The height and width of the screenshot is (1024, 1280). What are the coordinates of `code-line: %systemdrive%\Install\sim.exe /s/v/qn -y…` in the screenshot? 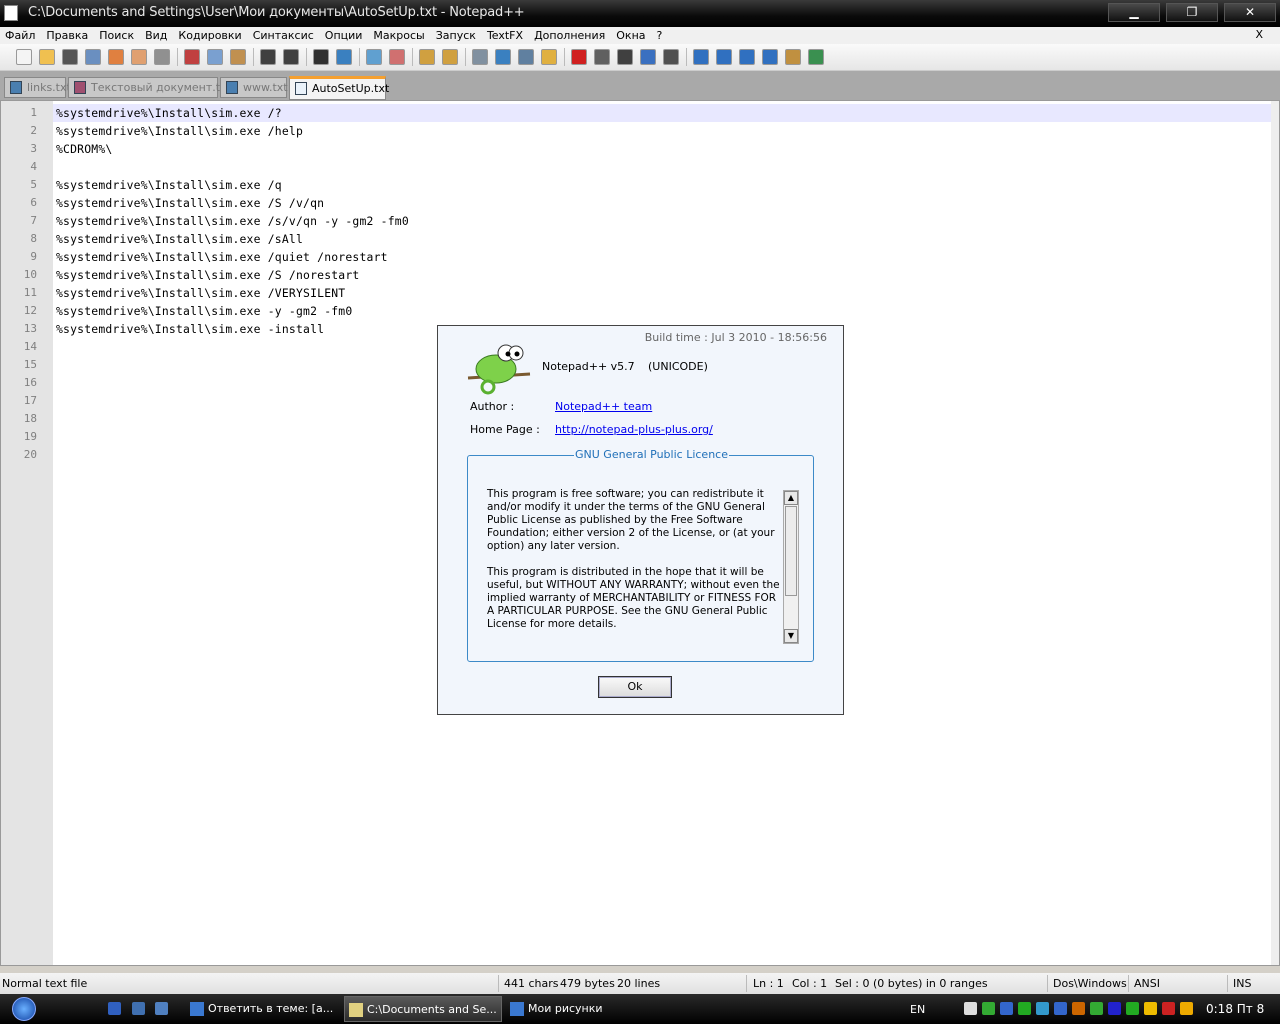 It's located at (232, 221).